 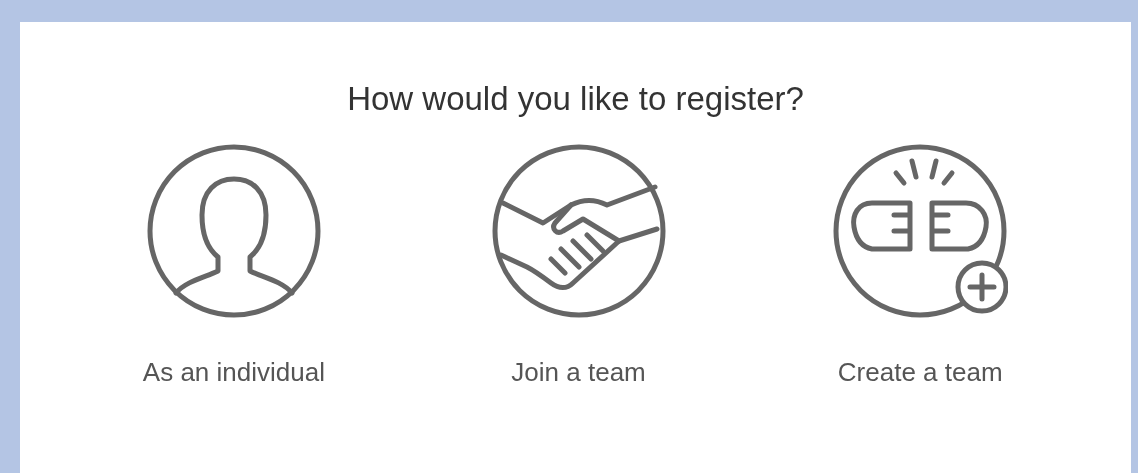 I want to click on page-title: How would you like to register?, so click(x=575, y=99).